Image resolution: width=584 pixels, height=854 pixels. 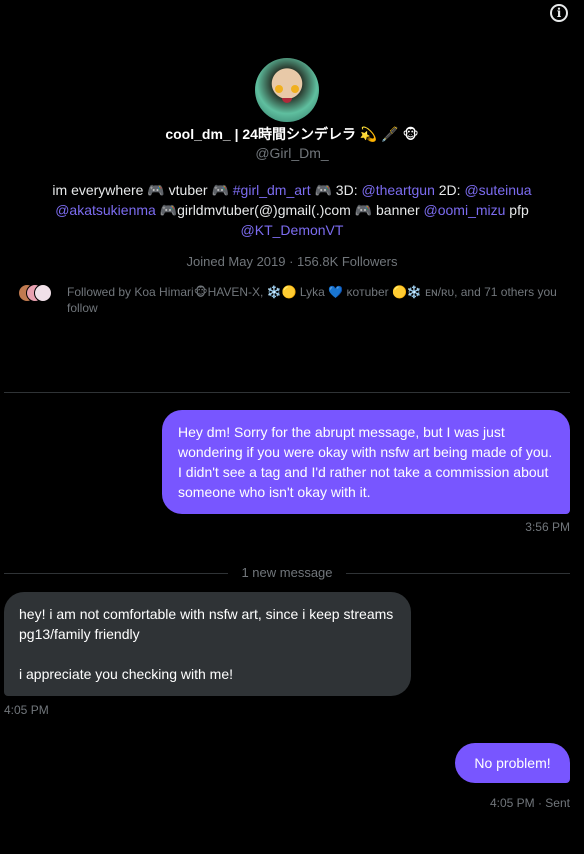 I want to click on bio-text: im everywhere 🎮 vtuber 🎮, so click(x=142, y=190).